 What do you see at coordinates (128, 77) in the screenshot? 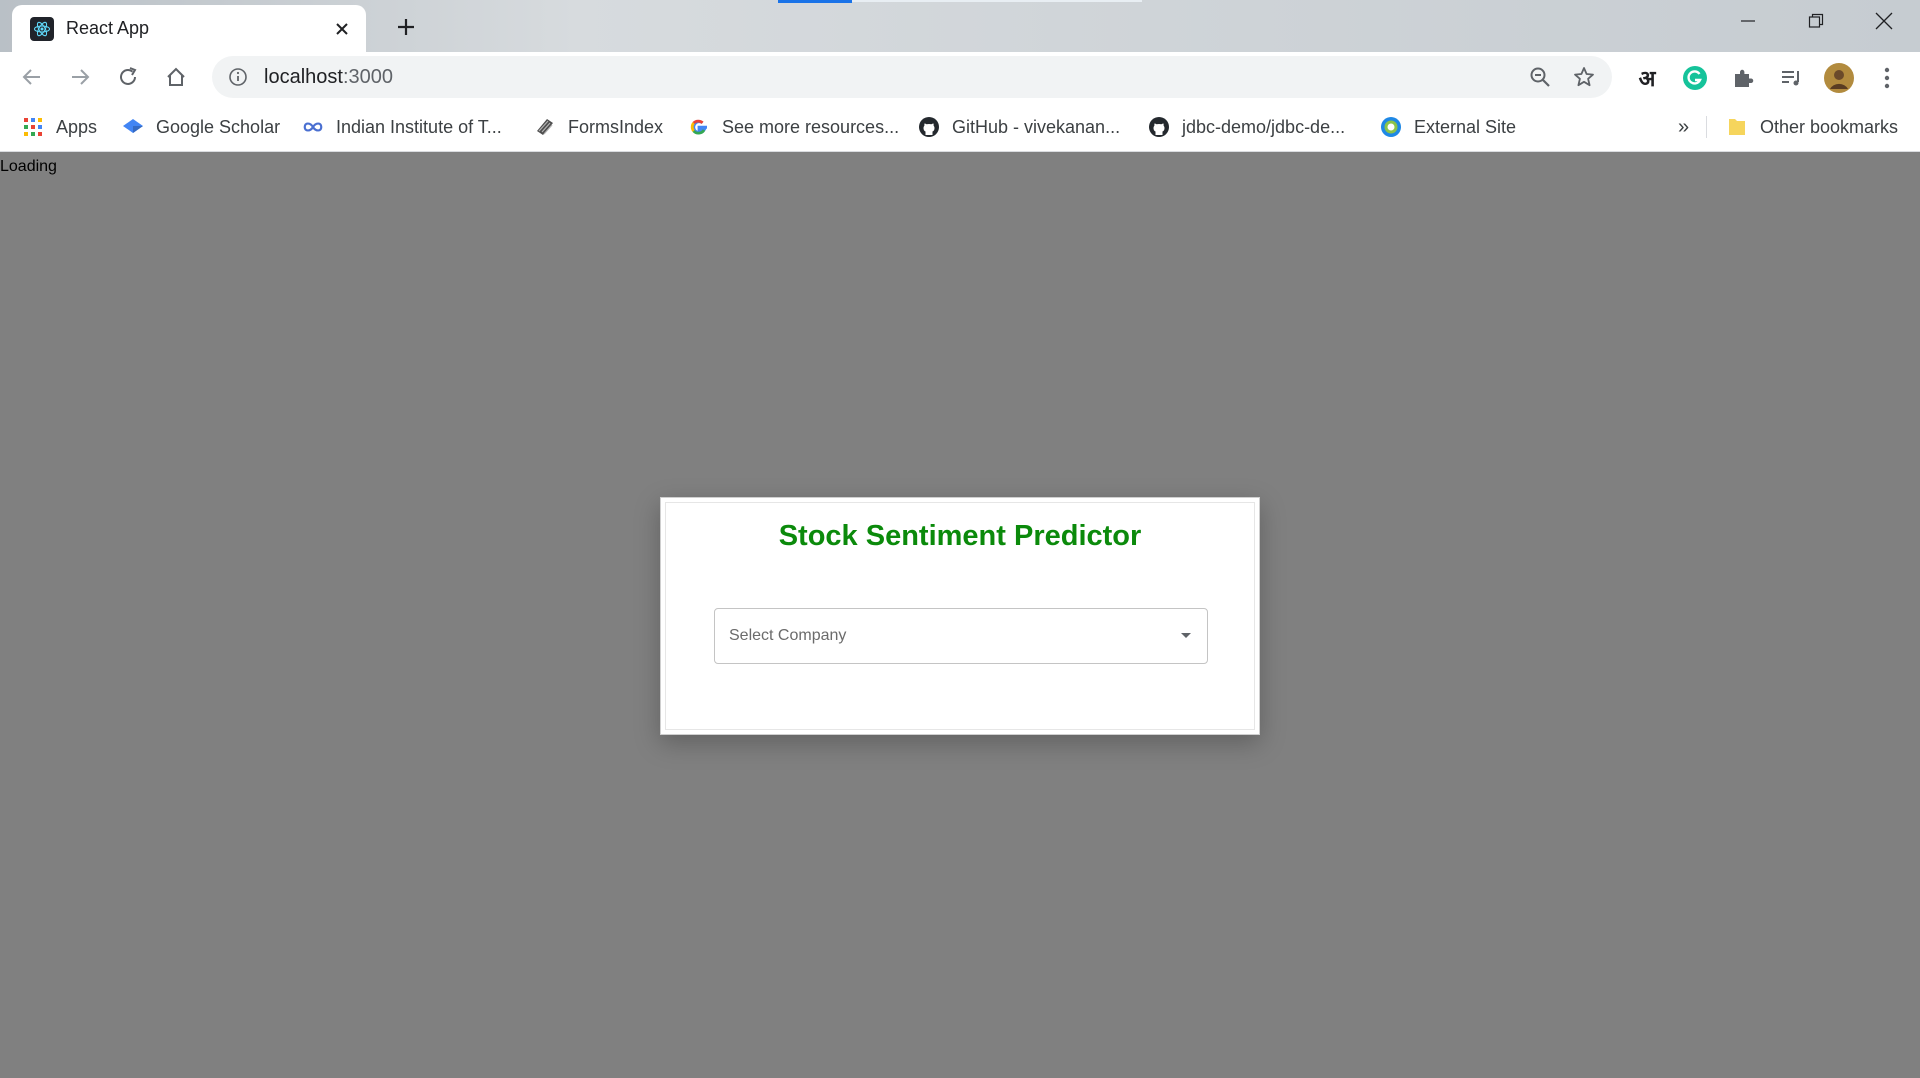
I see `reload-icon` at bounding box center [128, 77].